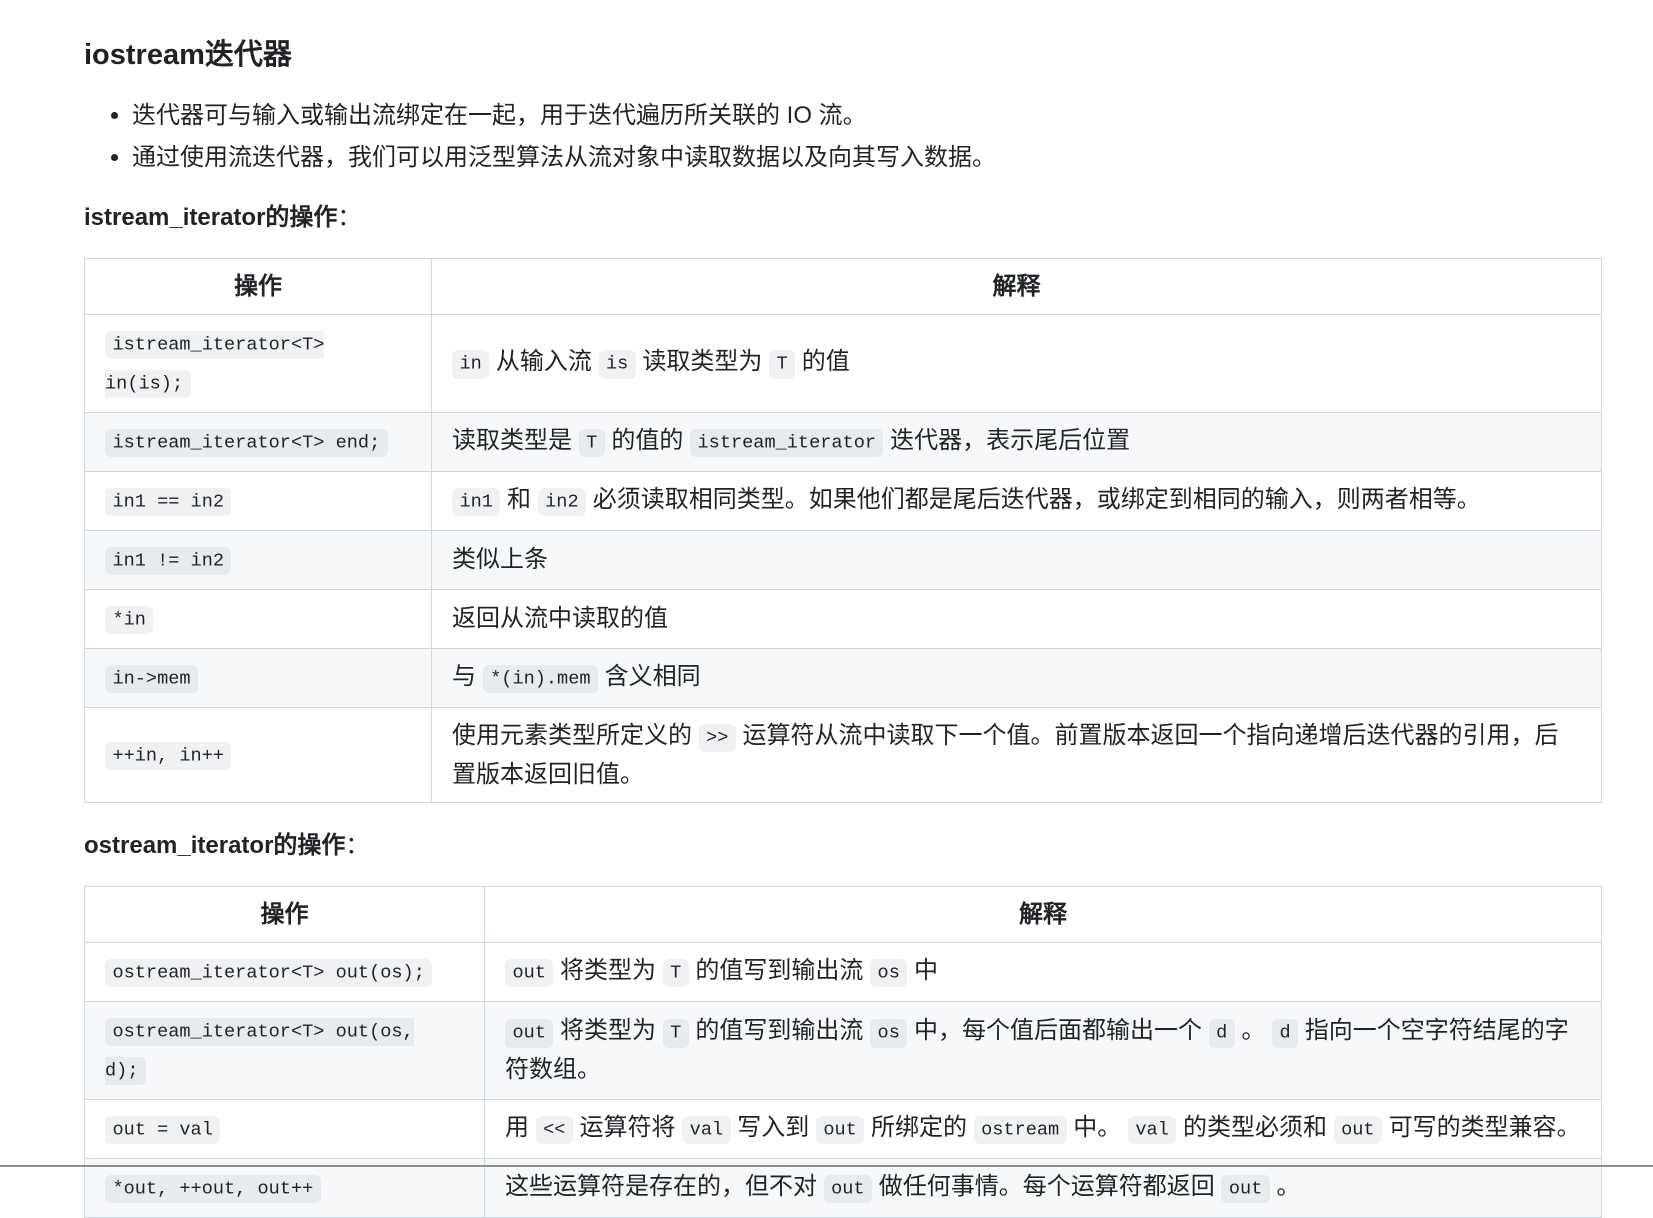 This screenshot has width=1653, height=1218. Describe the element at coordinates (702, 361) in the screenshot. I see `cell-text: 读取类型为` at that location.